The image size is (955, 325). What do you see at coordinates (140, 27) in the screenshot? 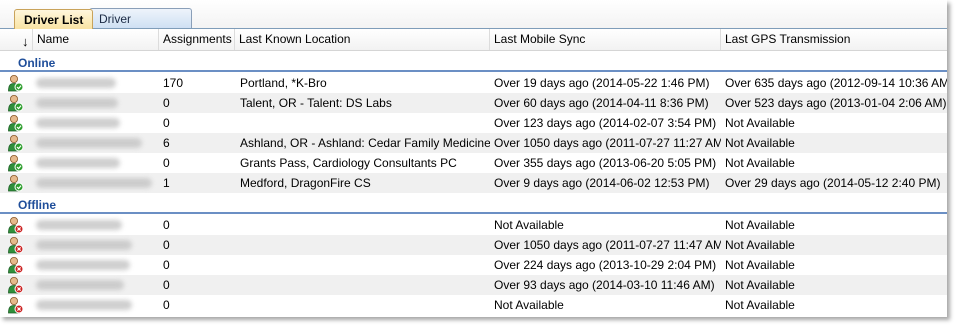
I see `tab-driver-positions: Driver Positions` at bounding box center [140, 27].